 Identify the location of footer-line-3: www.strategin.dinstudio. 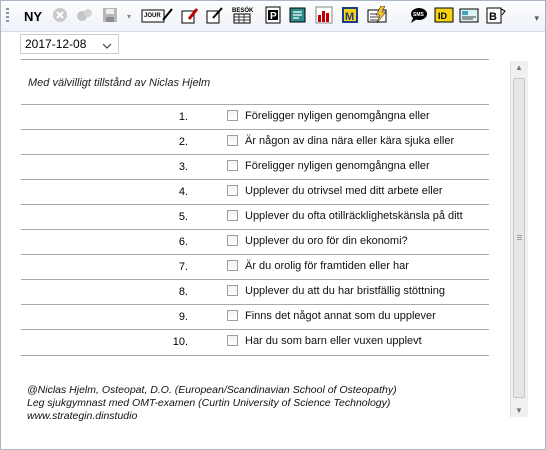
(82, 416).